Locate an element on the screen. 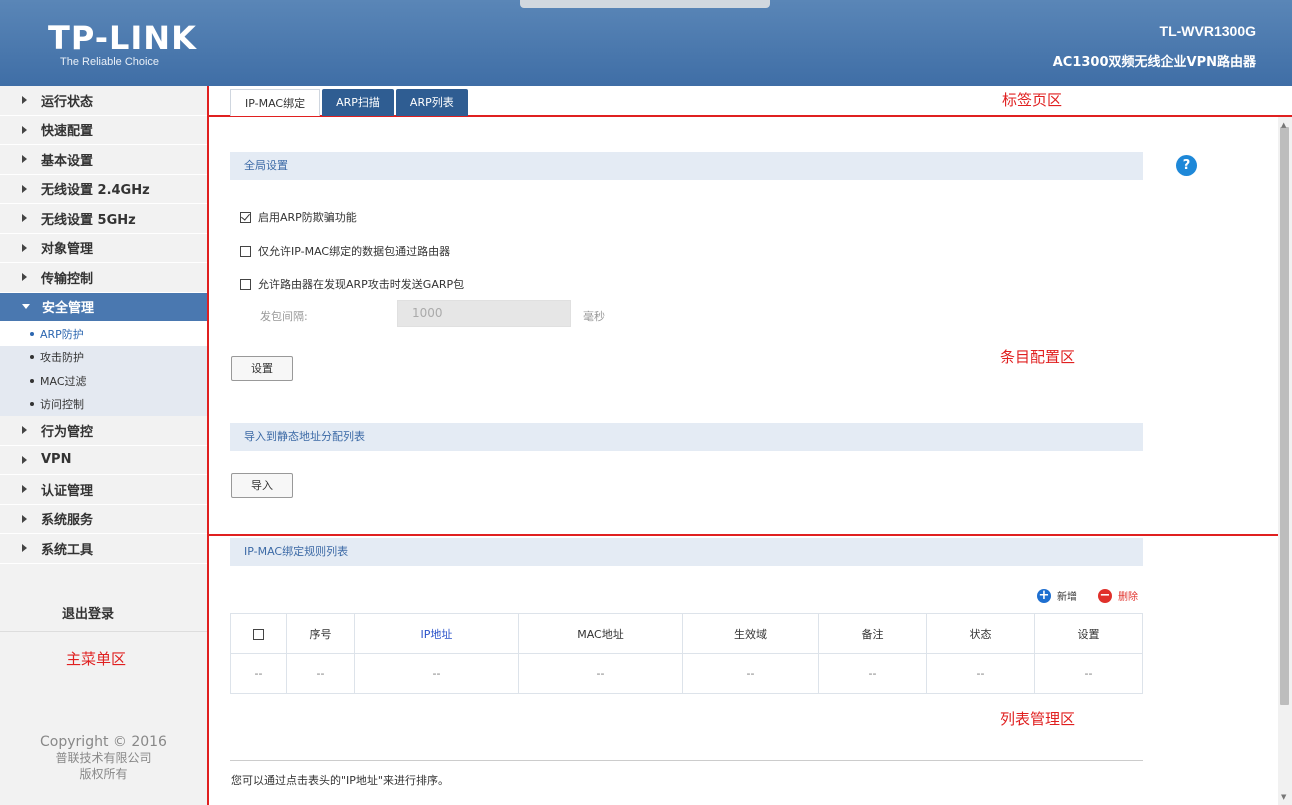  tab-arp-scan: ARP扫描 is located at coordinates (358, 102).